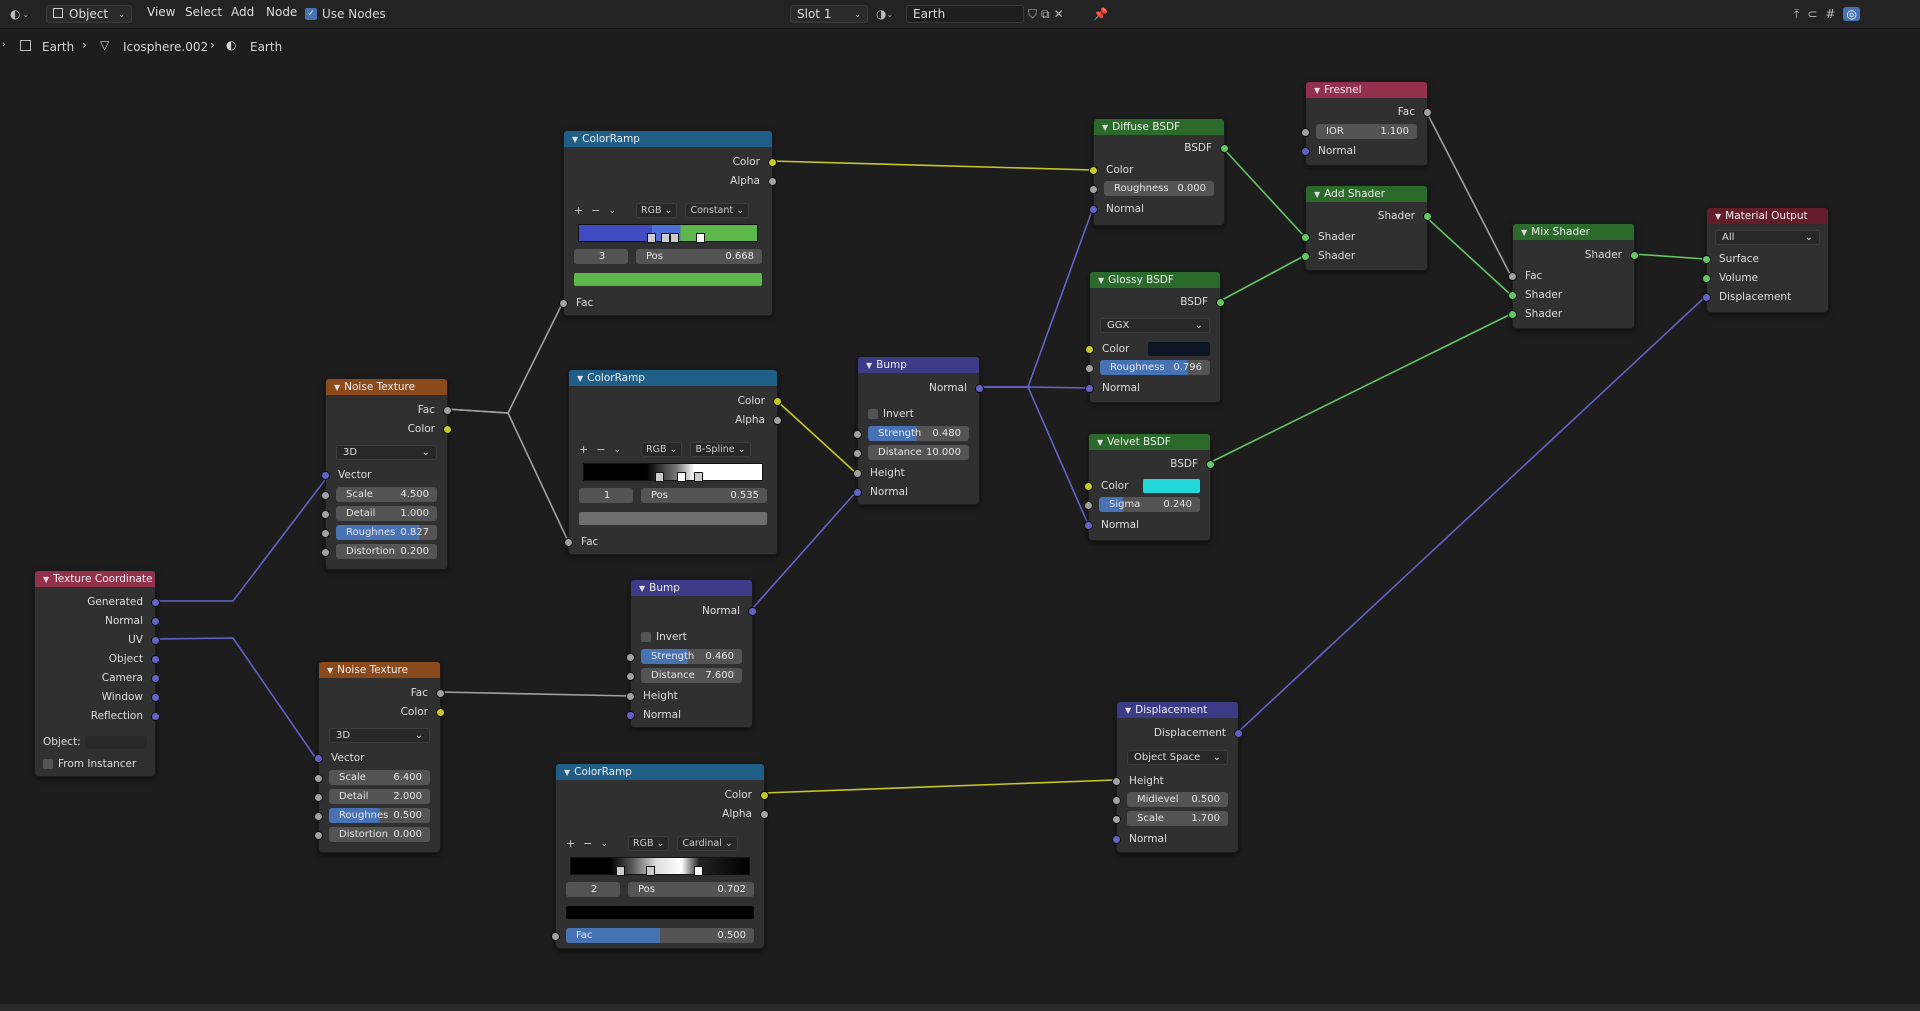  Describe the element at coordinates (699, 256) in the screenshot. I see `stop-position-field: Pos 0.668` at that location.